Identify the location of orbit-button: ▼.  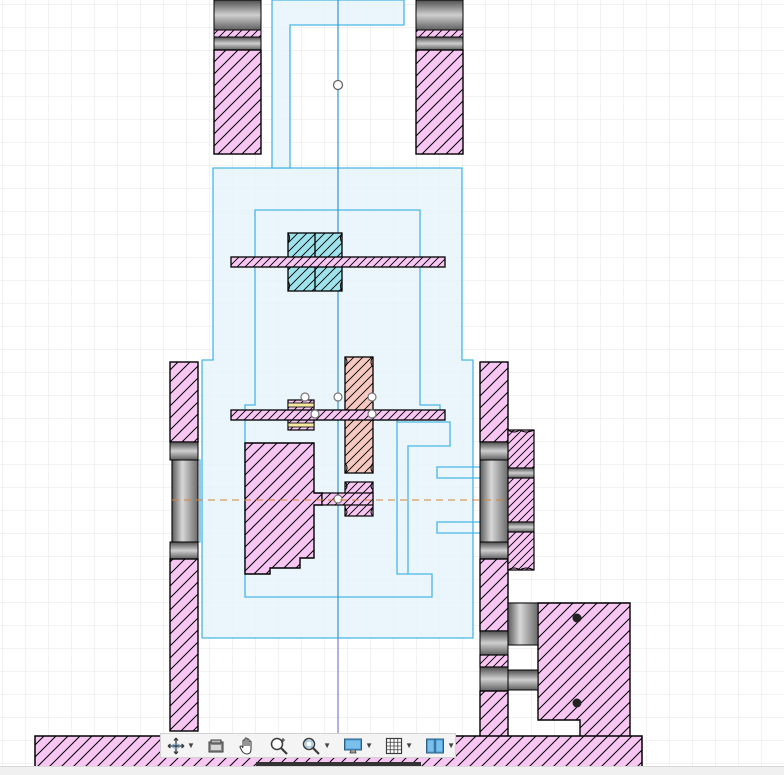
(181, 745).